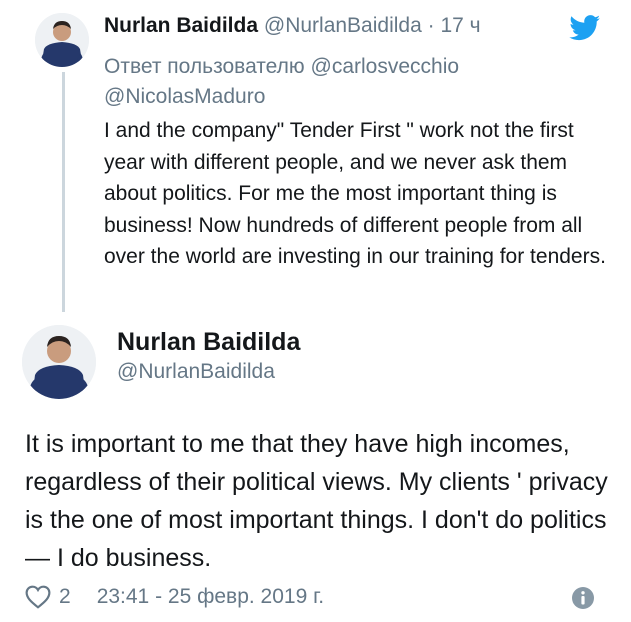 The height and width of the screenshot is (622, 631). I want to click on twitter-bird-icon, so click(585, 28).